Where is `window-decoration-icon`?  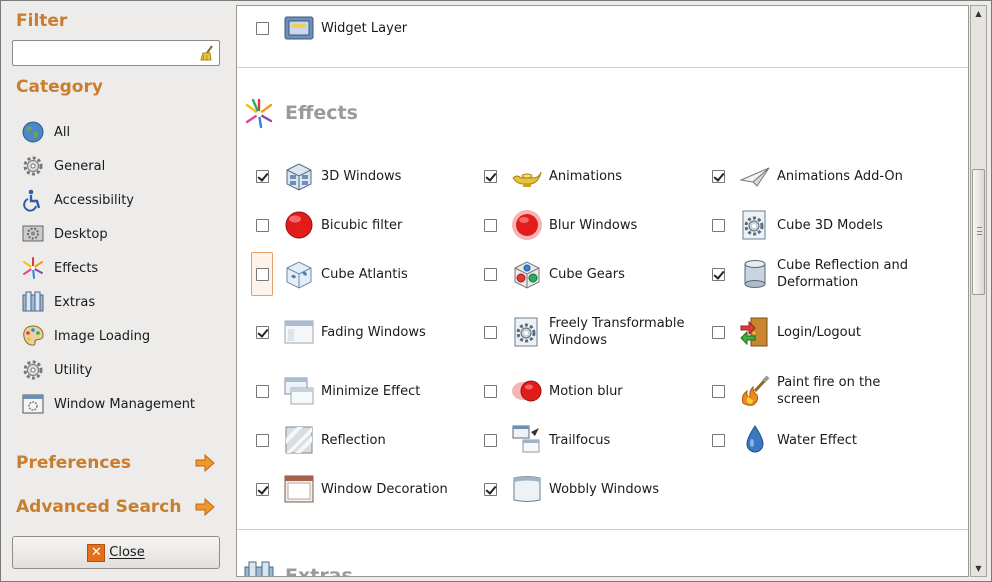 window-decoration-icon is located at coordinates (299, 489).